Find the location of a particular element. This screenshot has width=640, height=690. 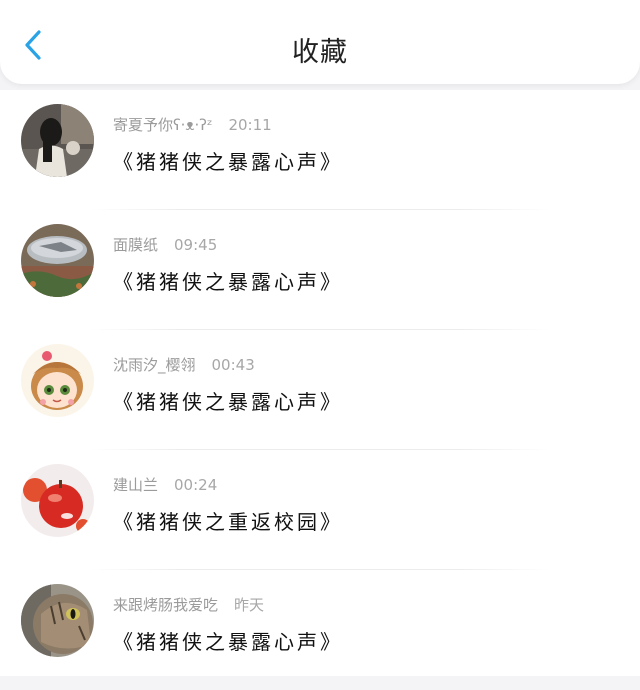

message-meta: 沈雨汐_樱翎 00:43 is located at coordinates (184, 364).